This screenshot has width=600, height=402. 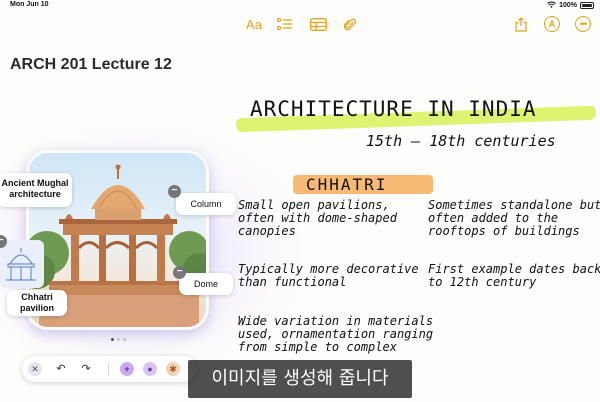 I want to click on battery-percent: 100%, so click(x=568, y=5).